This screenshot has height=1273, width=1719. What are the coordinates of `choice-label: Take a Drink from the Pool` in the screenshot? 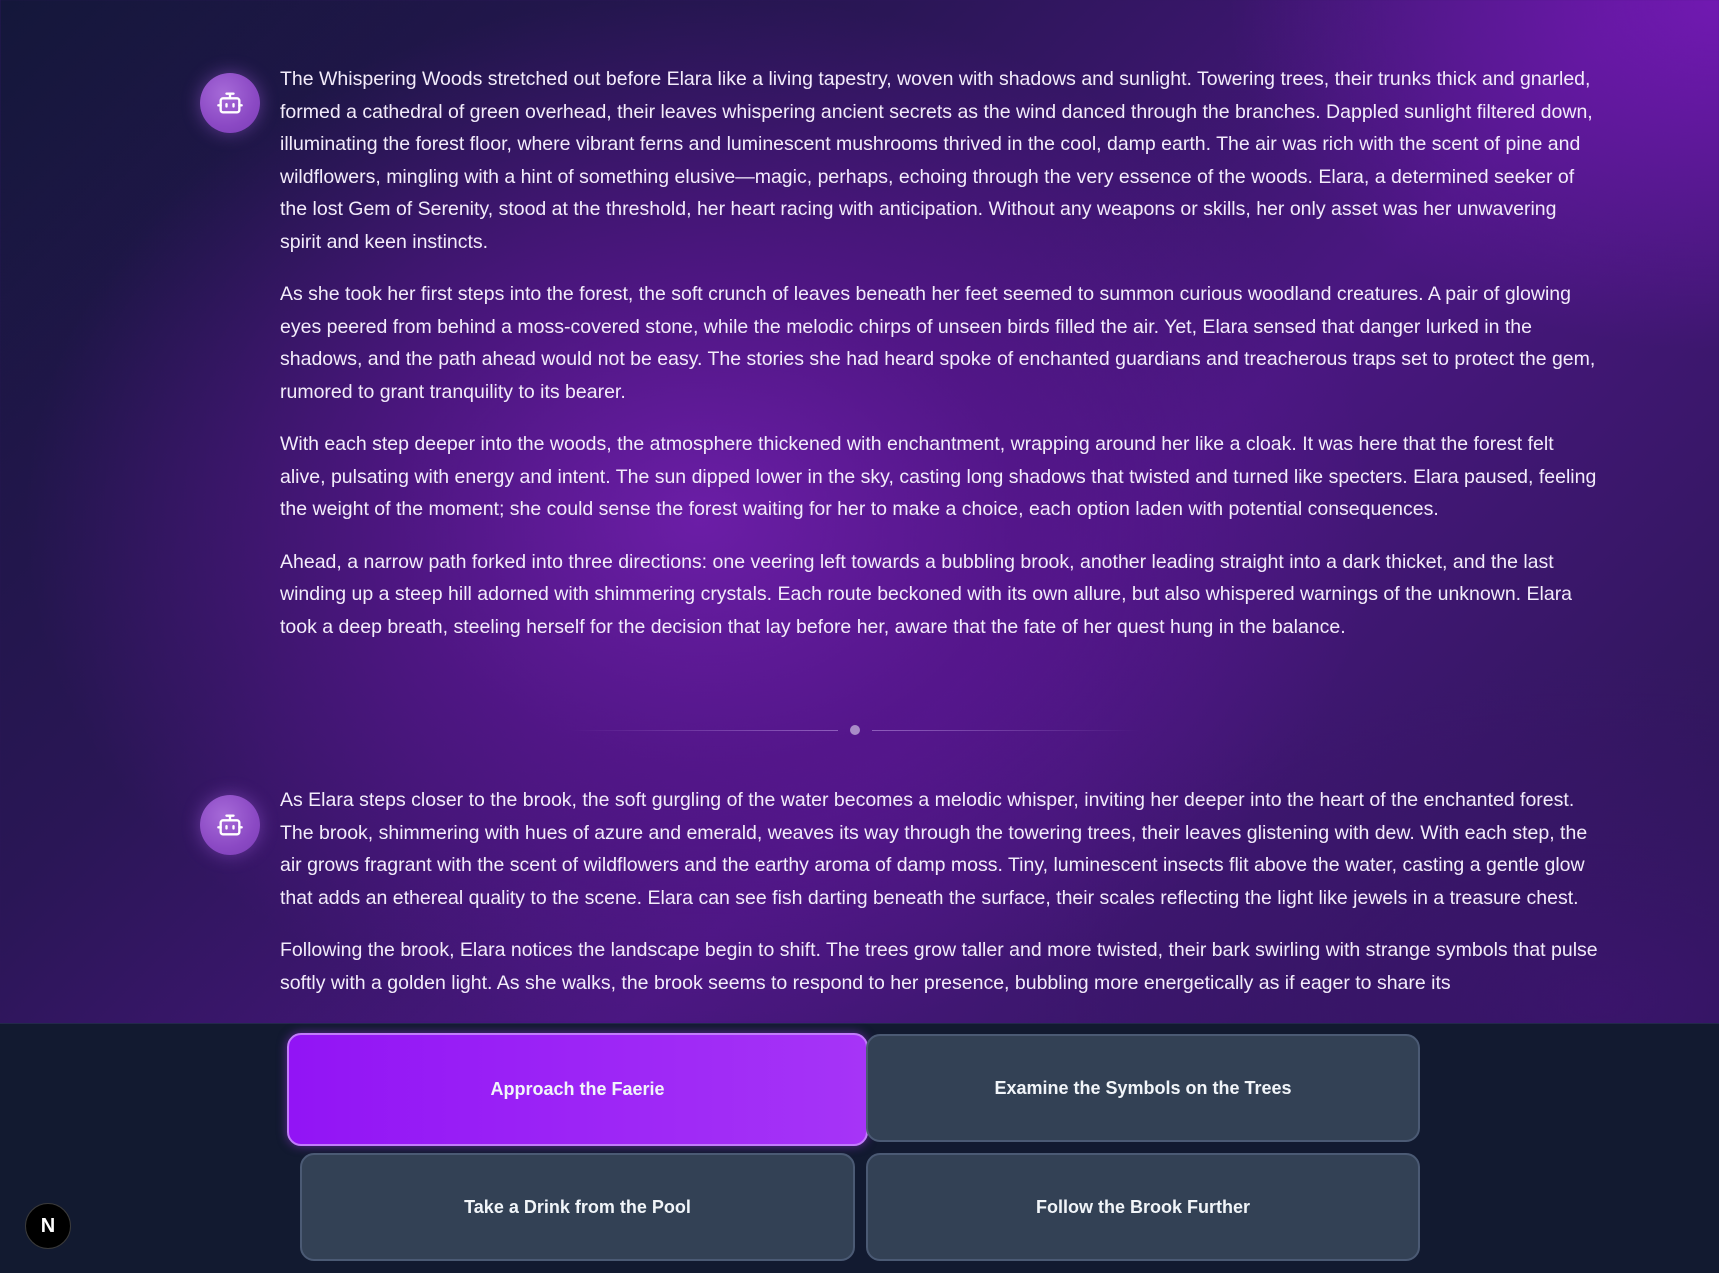 It's located at (577, 1206).